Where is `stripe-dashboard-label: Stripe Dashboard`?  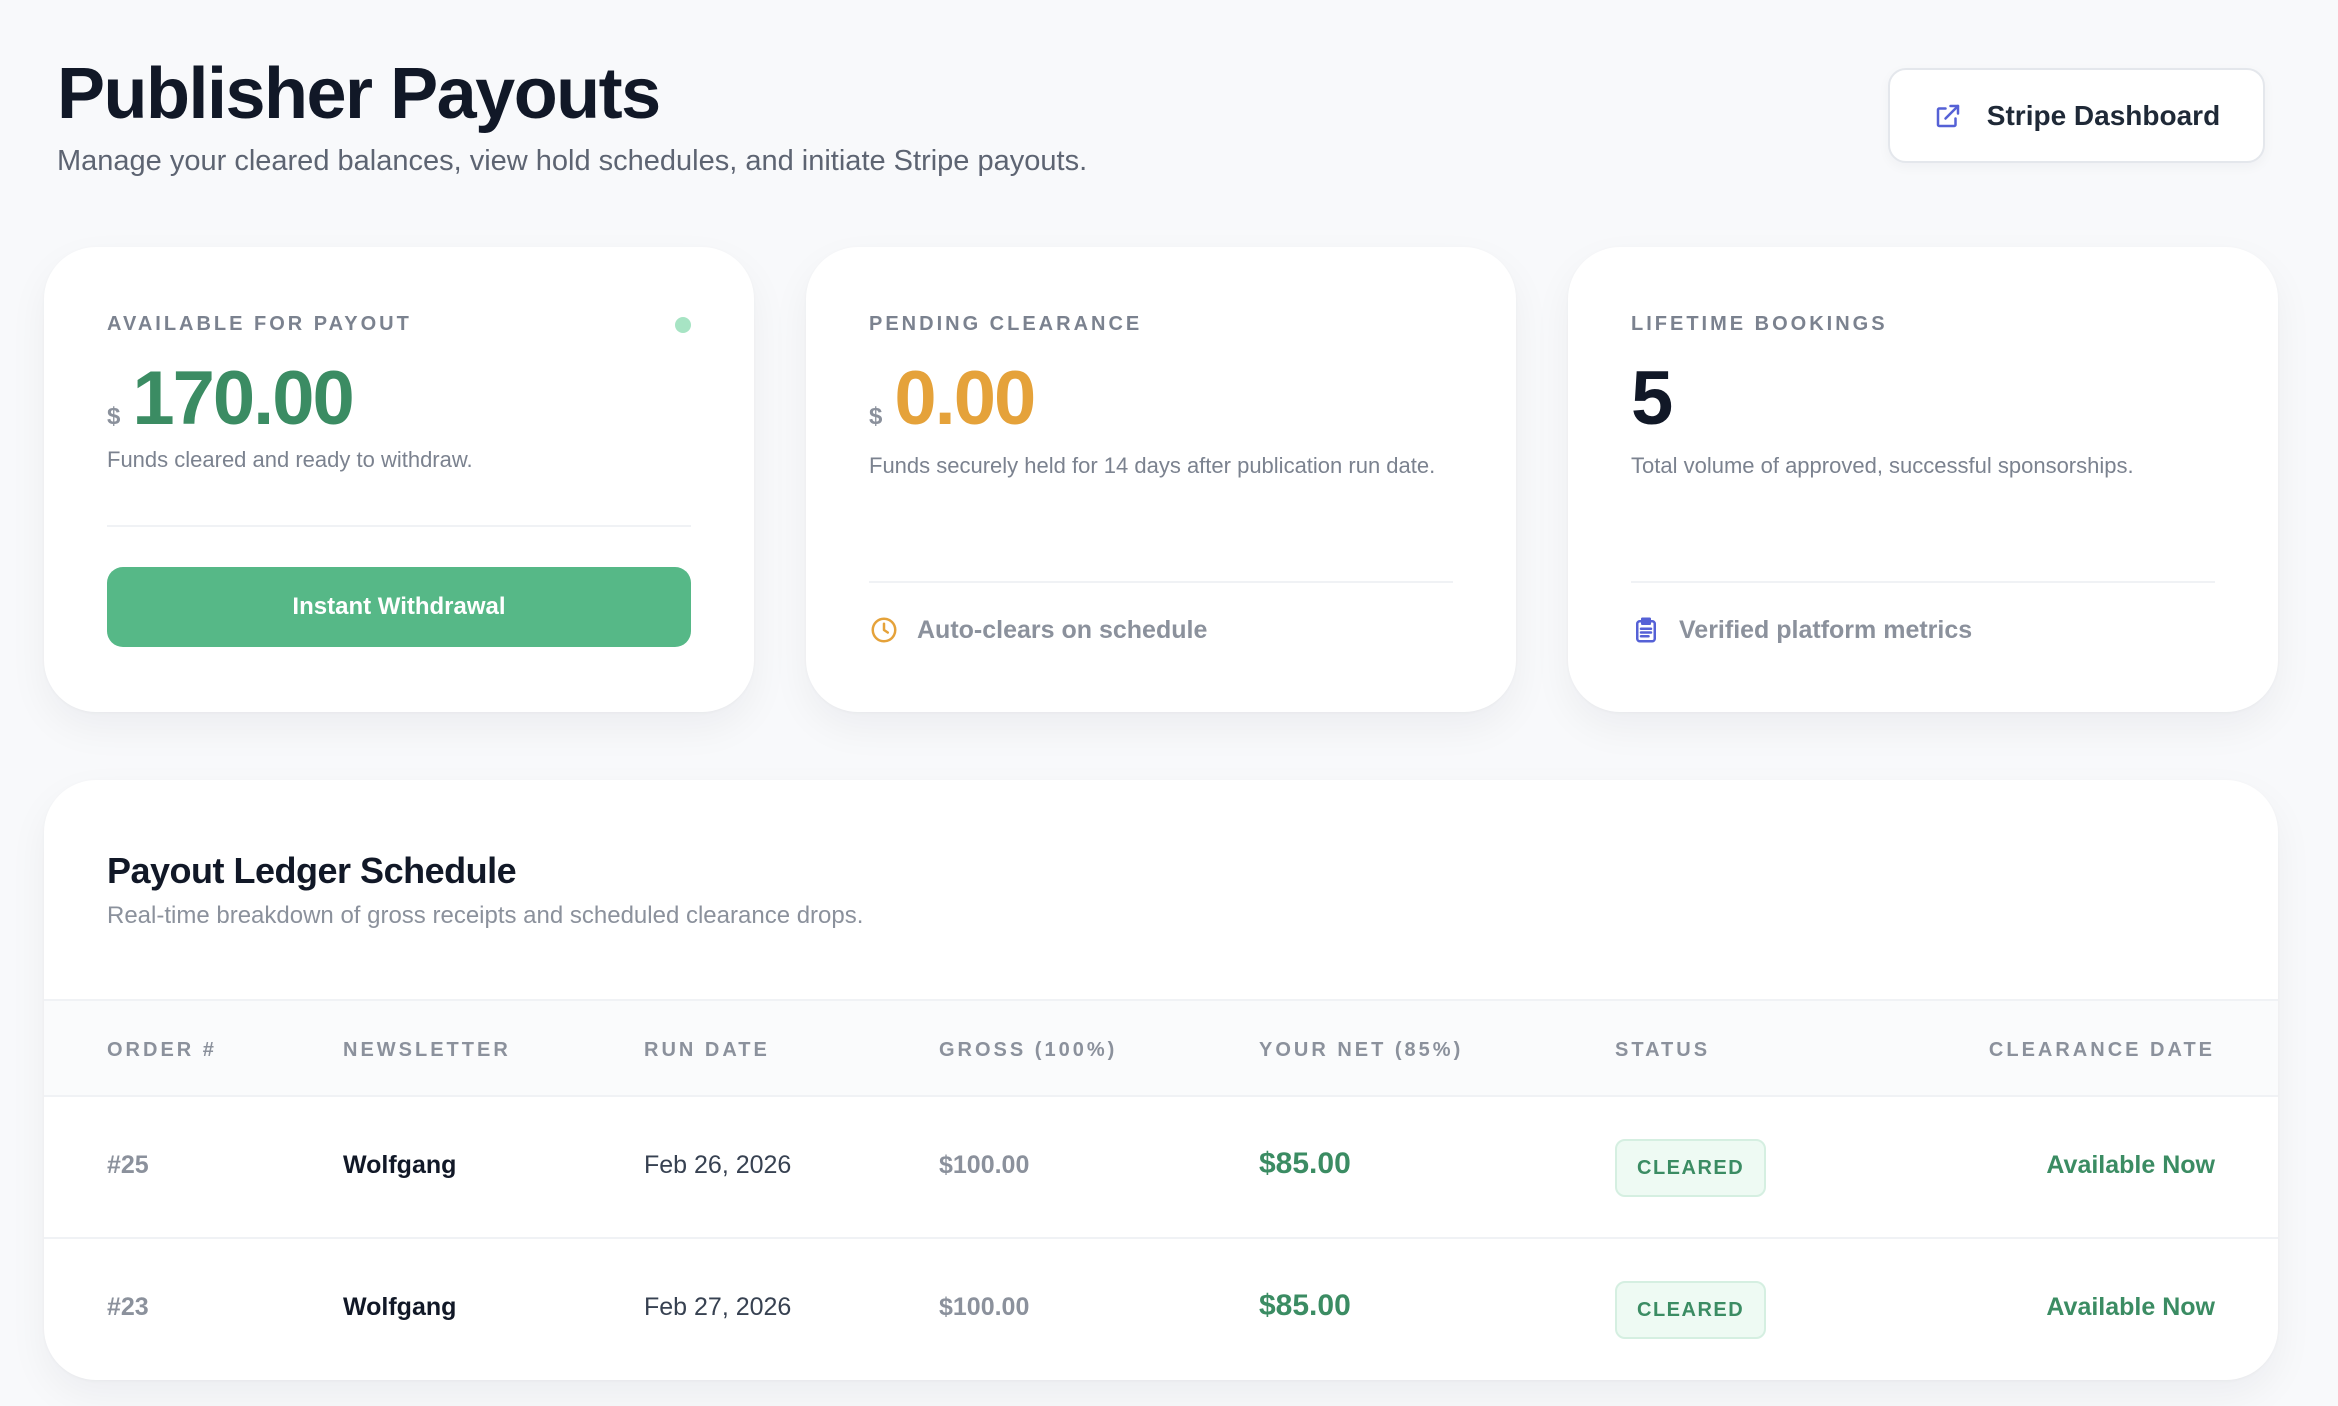
stripe-dashboard-label: Stripe Dashboard is located at coordinates (2103, 115).